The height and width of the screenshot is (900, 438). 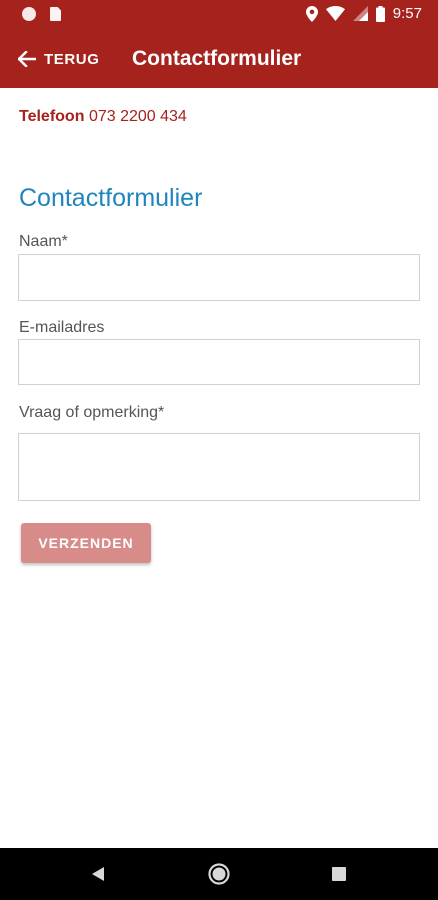 What do you see at coordinates (92, 412) in the screenshot?
I see `question-label: Vraag of opmerking*` at bounding box center [92, 412].